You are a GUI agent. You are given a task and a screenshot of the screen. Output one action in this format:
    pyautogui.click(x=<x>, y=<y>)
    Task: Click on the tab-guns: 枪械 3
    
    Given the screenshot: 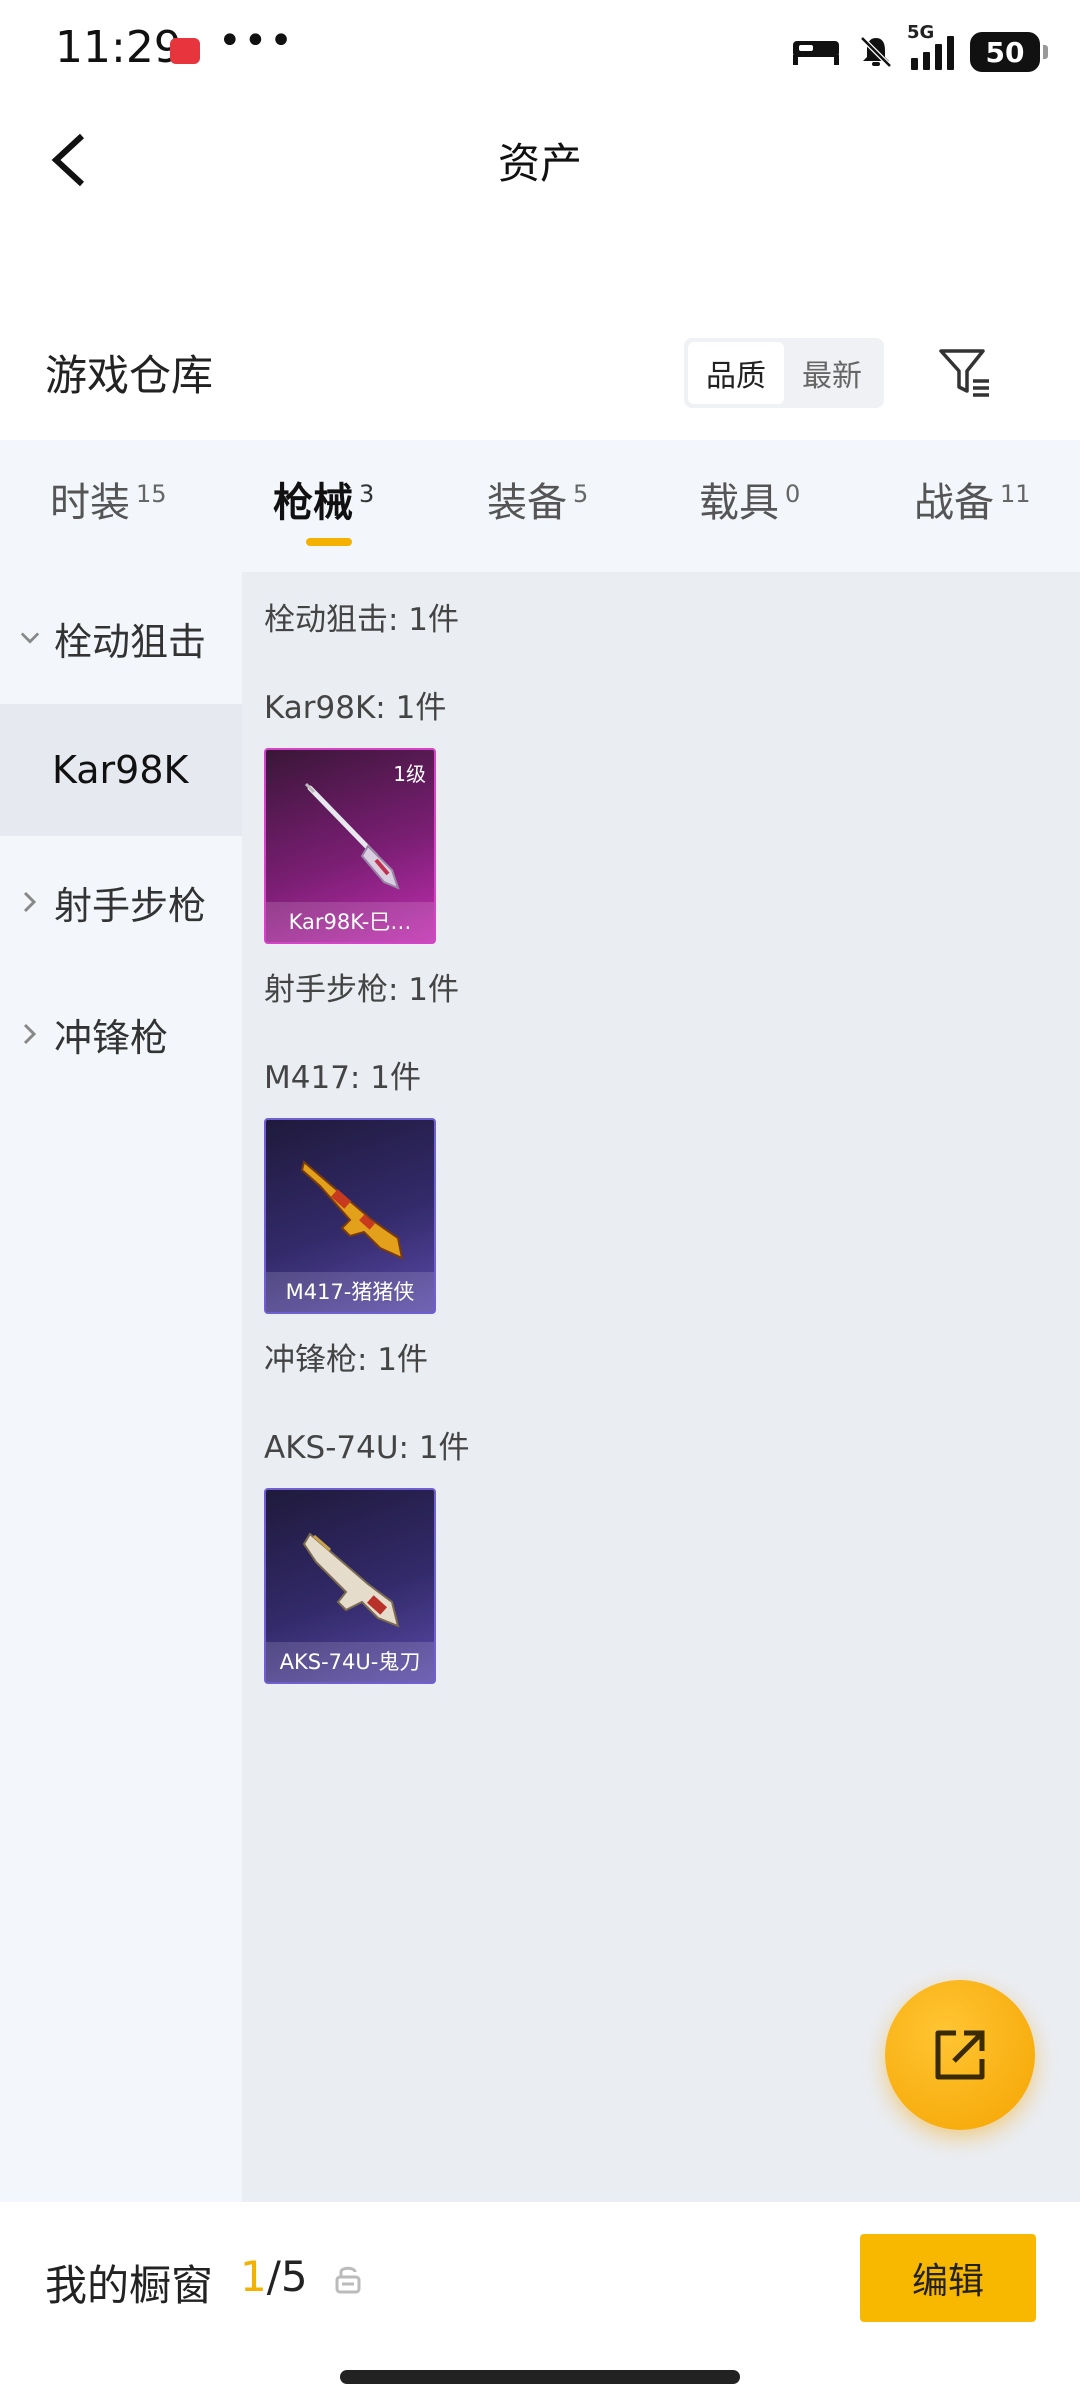 What is the action you would take?
    pyautogui.click(x=323, y=499)
    